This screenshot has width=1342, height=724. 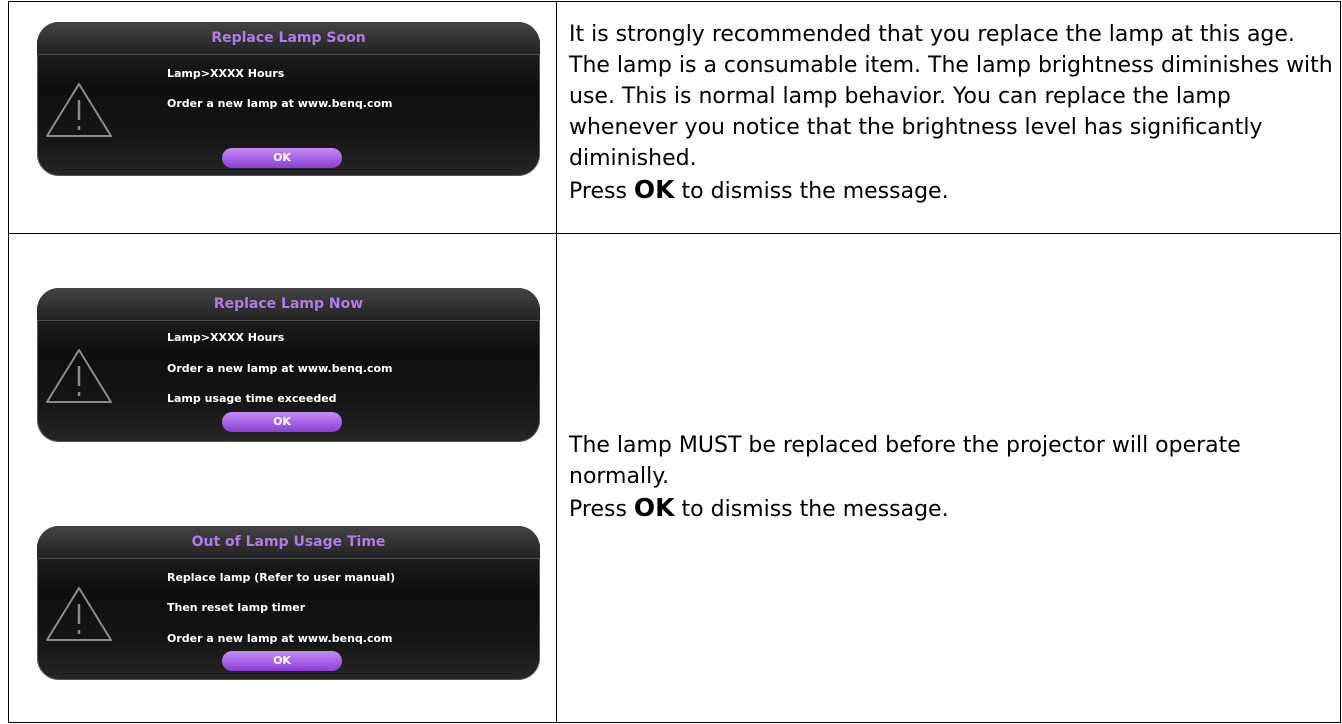 I want to click on dialog-title: Out of Lamp Usage Time, so click(x=288, y=542).